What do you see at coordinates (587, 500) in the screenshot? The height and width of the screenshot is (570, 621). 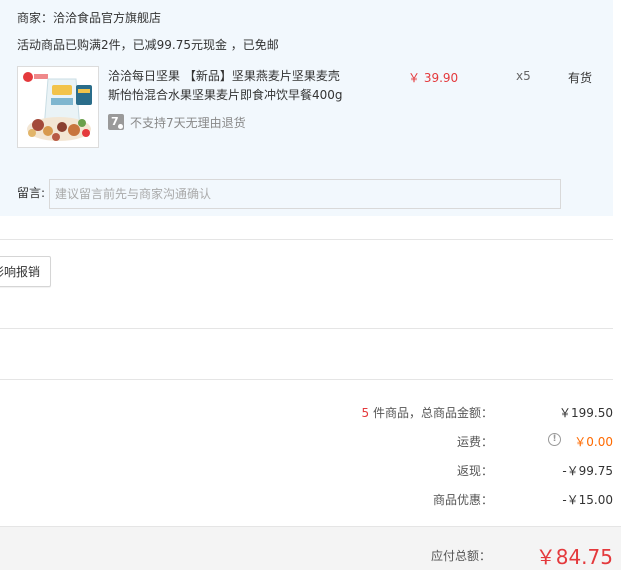 I see `discount-value: -￥15.00` at bounding box center [587, 500].